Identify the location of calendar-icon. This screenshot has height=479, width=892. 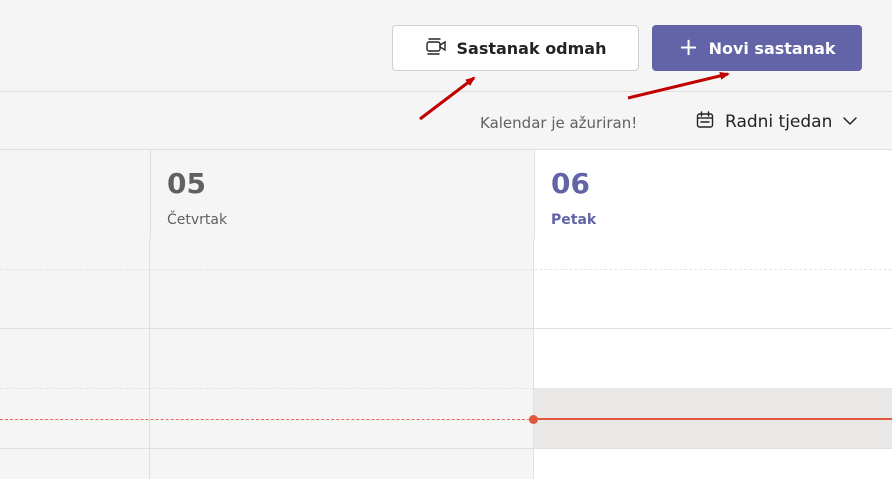
(705, 122).